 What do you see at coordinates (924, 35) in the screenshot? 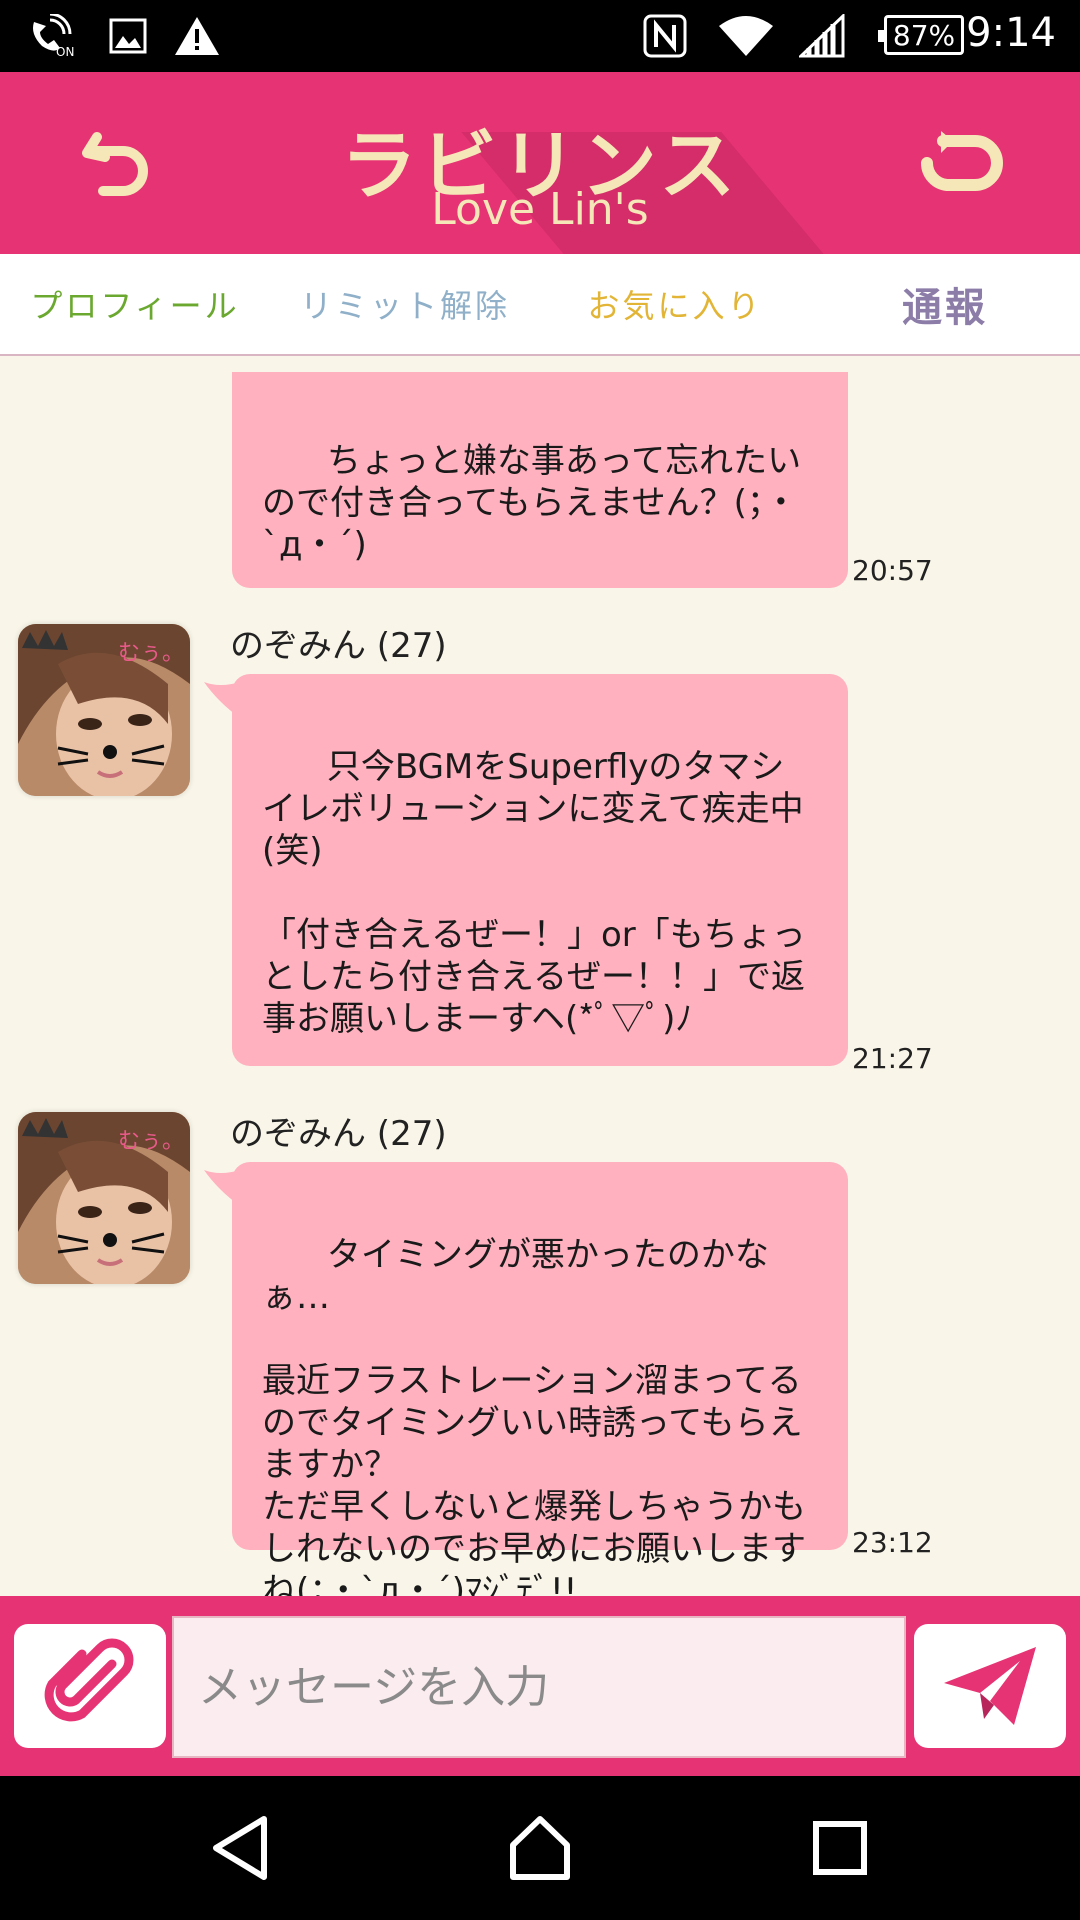
I see `battery-level: 87%` at bounding box center [924, 35].